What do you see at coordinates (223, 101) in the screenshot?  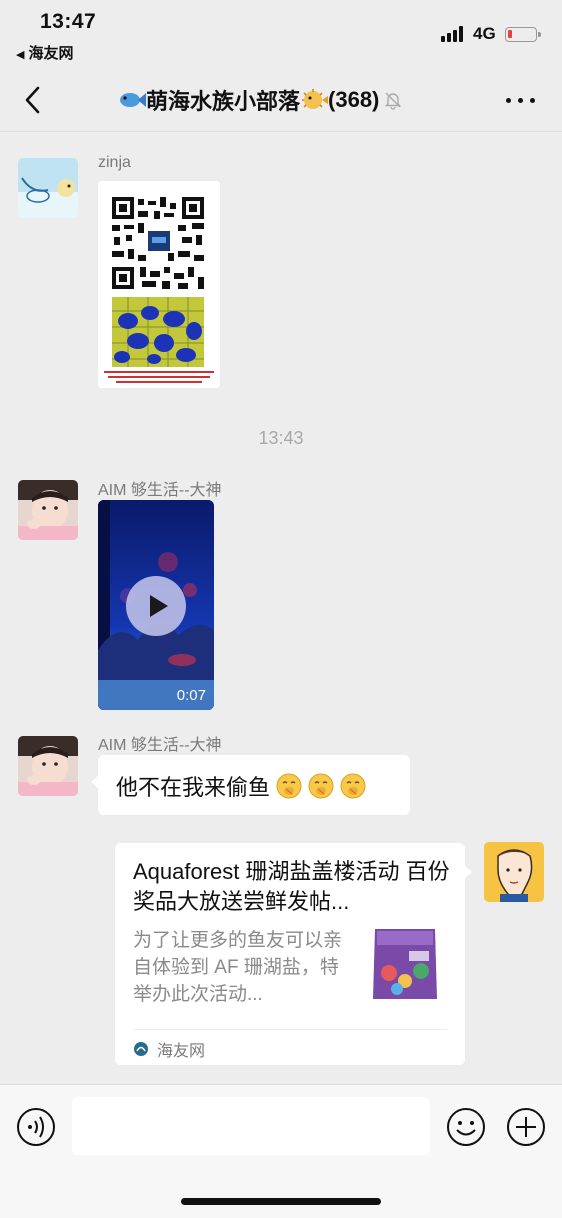 I see `group-name: 萌海水族小部落` at bounding box center [223, 101].